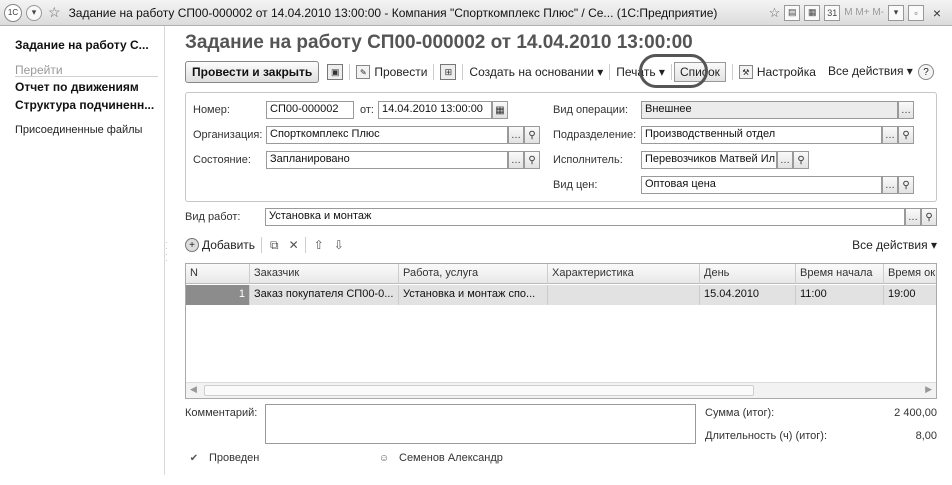  What do you see at coordinates (435, 110) in the screenshot?
I see `date-field: 14.04.2010 13:00:00` at bounding box center [435, 110].